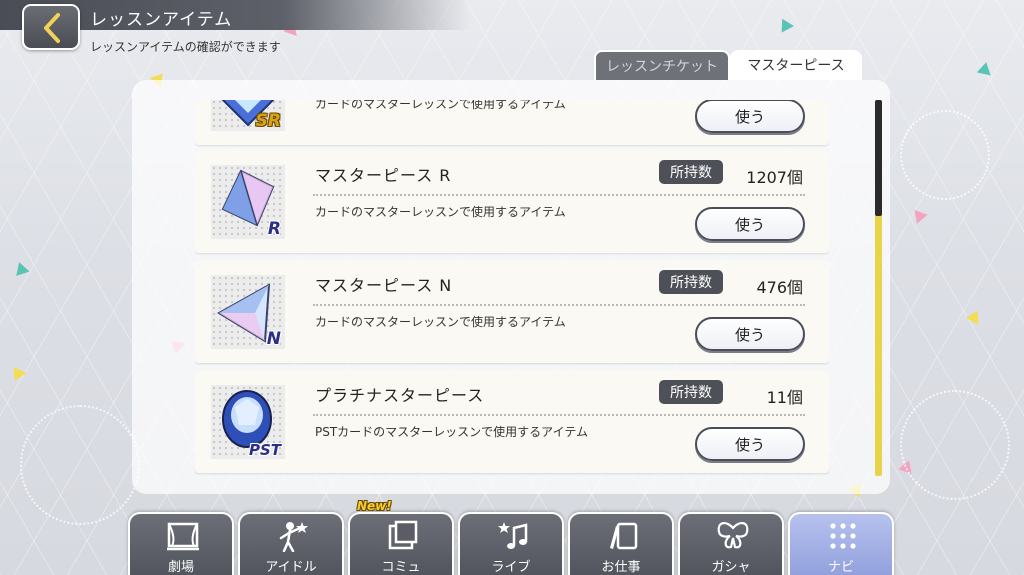 The height and width of the screenshot is (575, 1024). I want to click on owned-count: 476個, so click(779, 287).